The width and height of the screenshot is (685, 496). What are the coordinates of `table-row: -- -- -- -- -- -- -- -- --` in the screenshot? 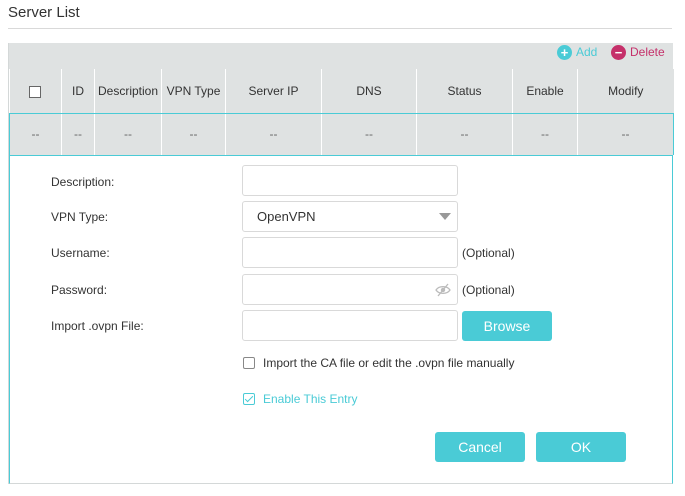 It's located at (341, 134).